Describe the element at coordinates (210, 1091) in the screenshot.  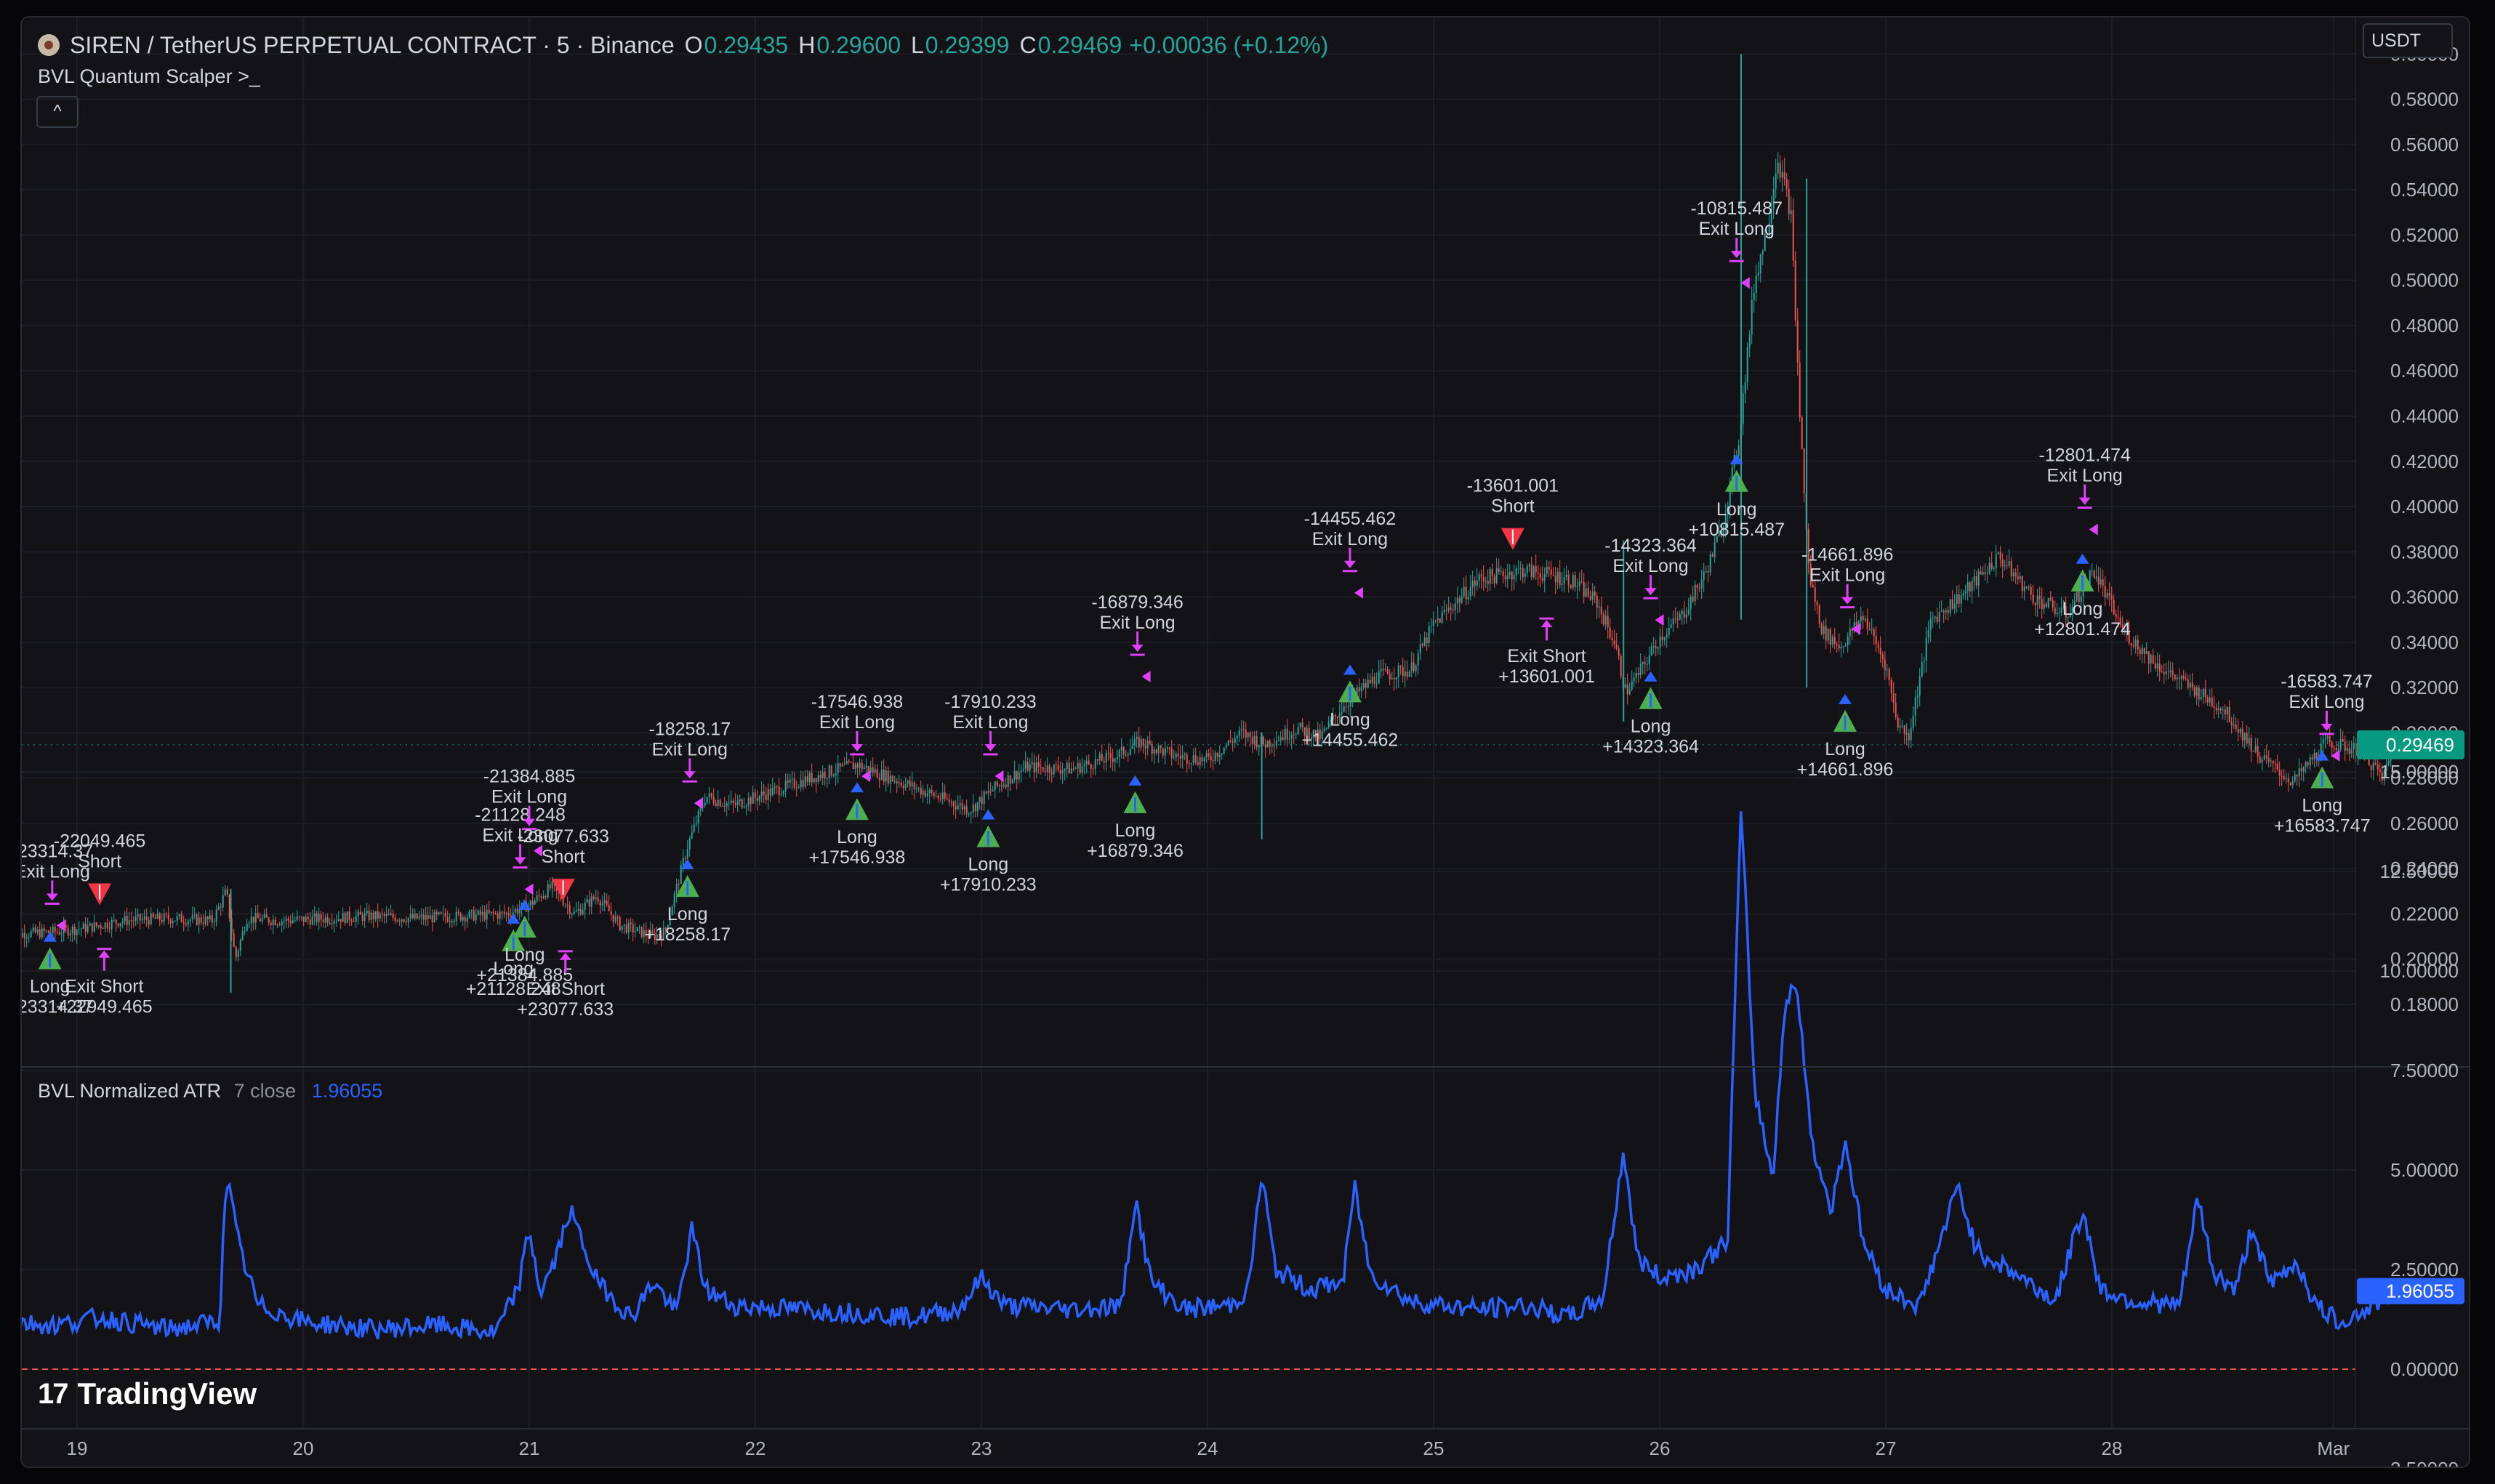
I see `atr-legend: BVL Normalized ATR 7 close 1.96055` at that location.